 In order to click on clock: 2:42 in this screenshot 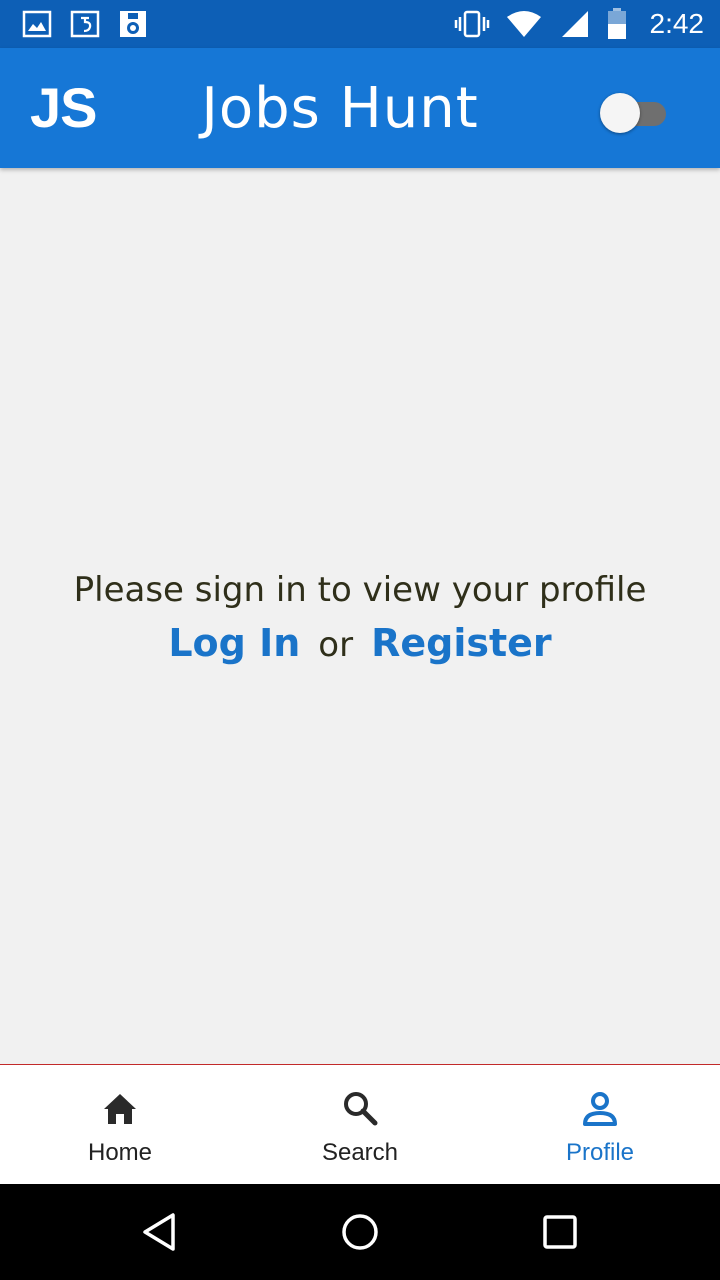, I will do `click(677, 23)`.